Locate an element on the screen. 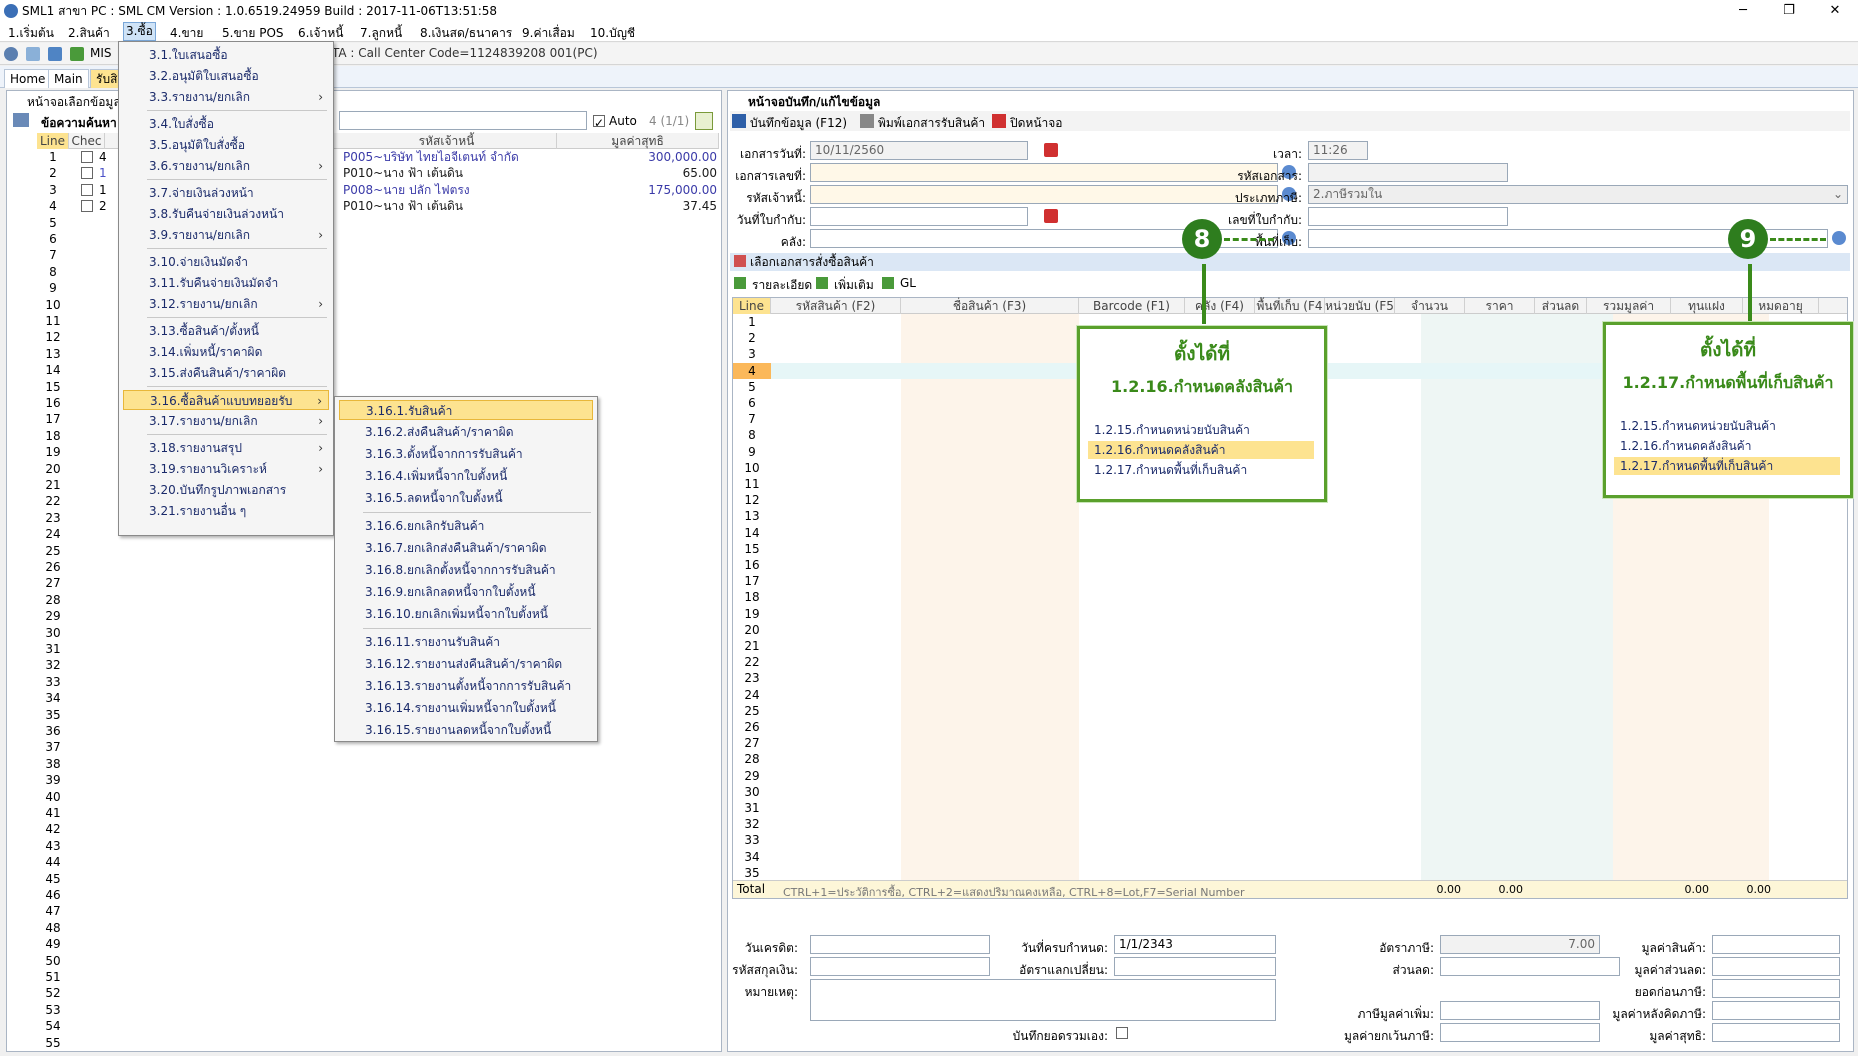 This screenshot has width=1858, height=1056. grid-row: 32 is located at coordinates (1290, 824).